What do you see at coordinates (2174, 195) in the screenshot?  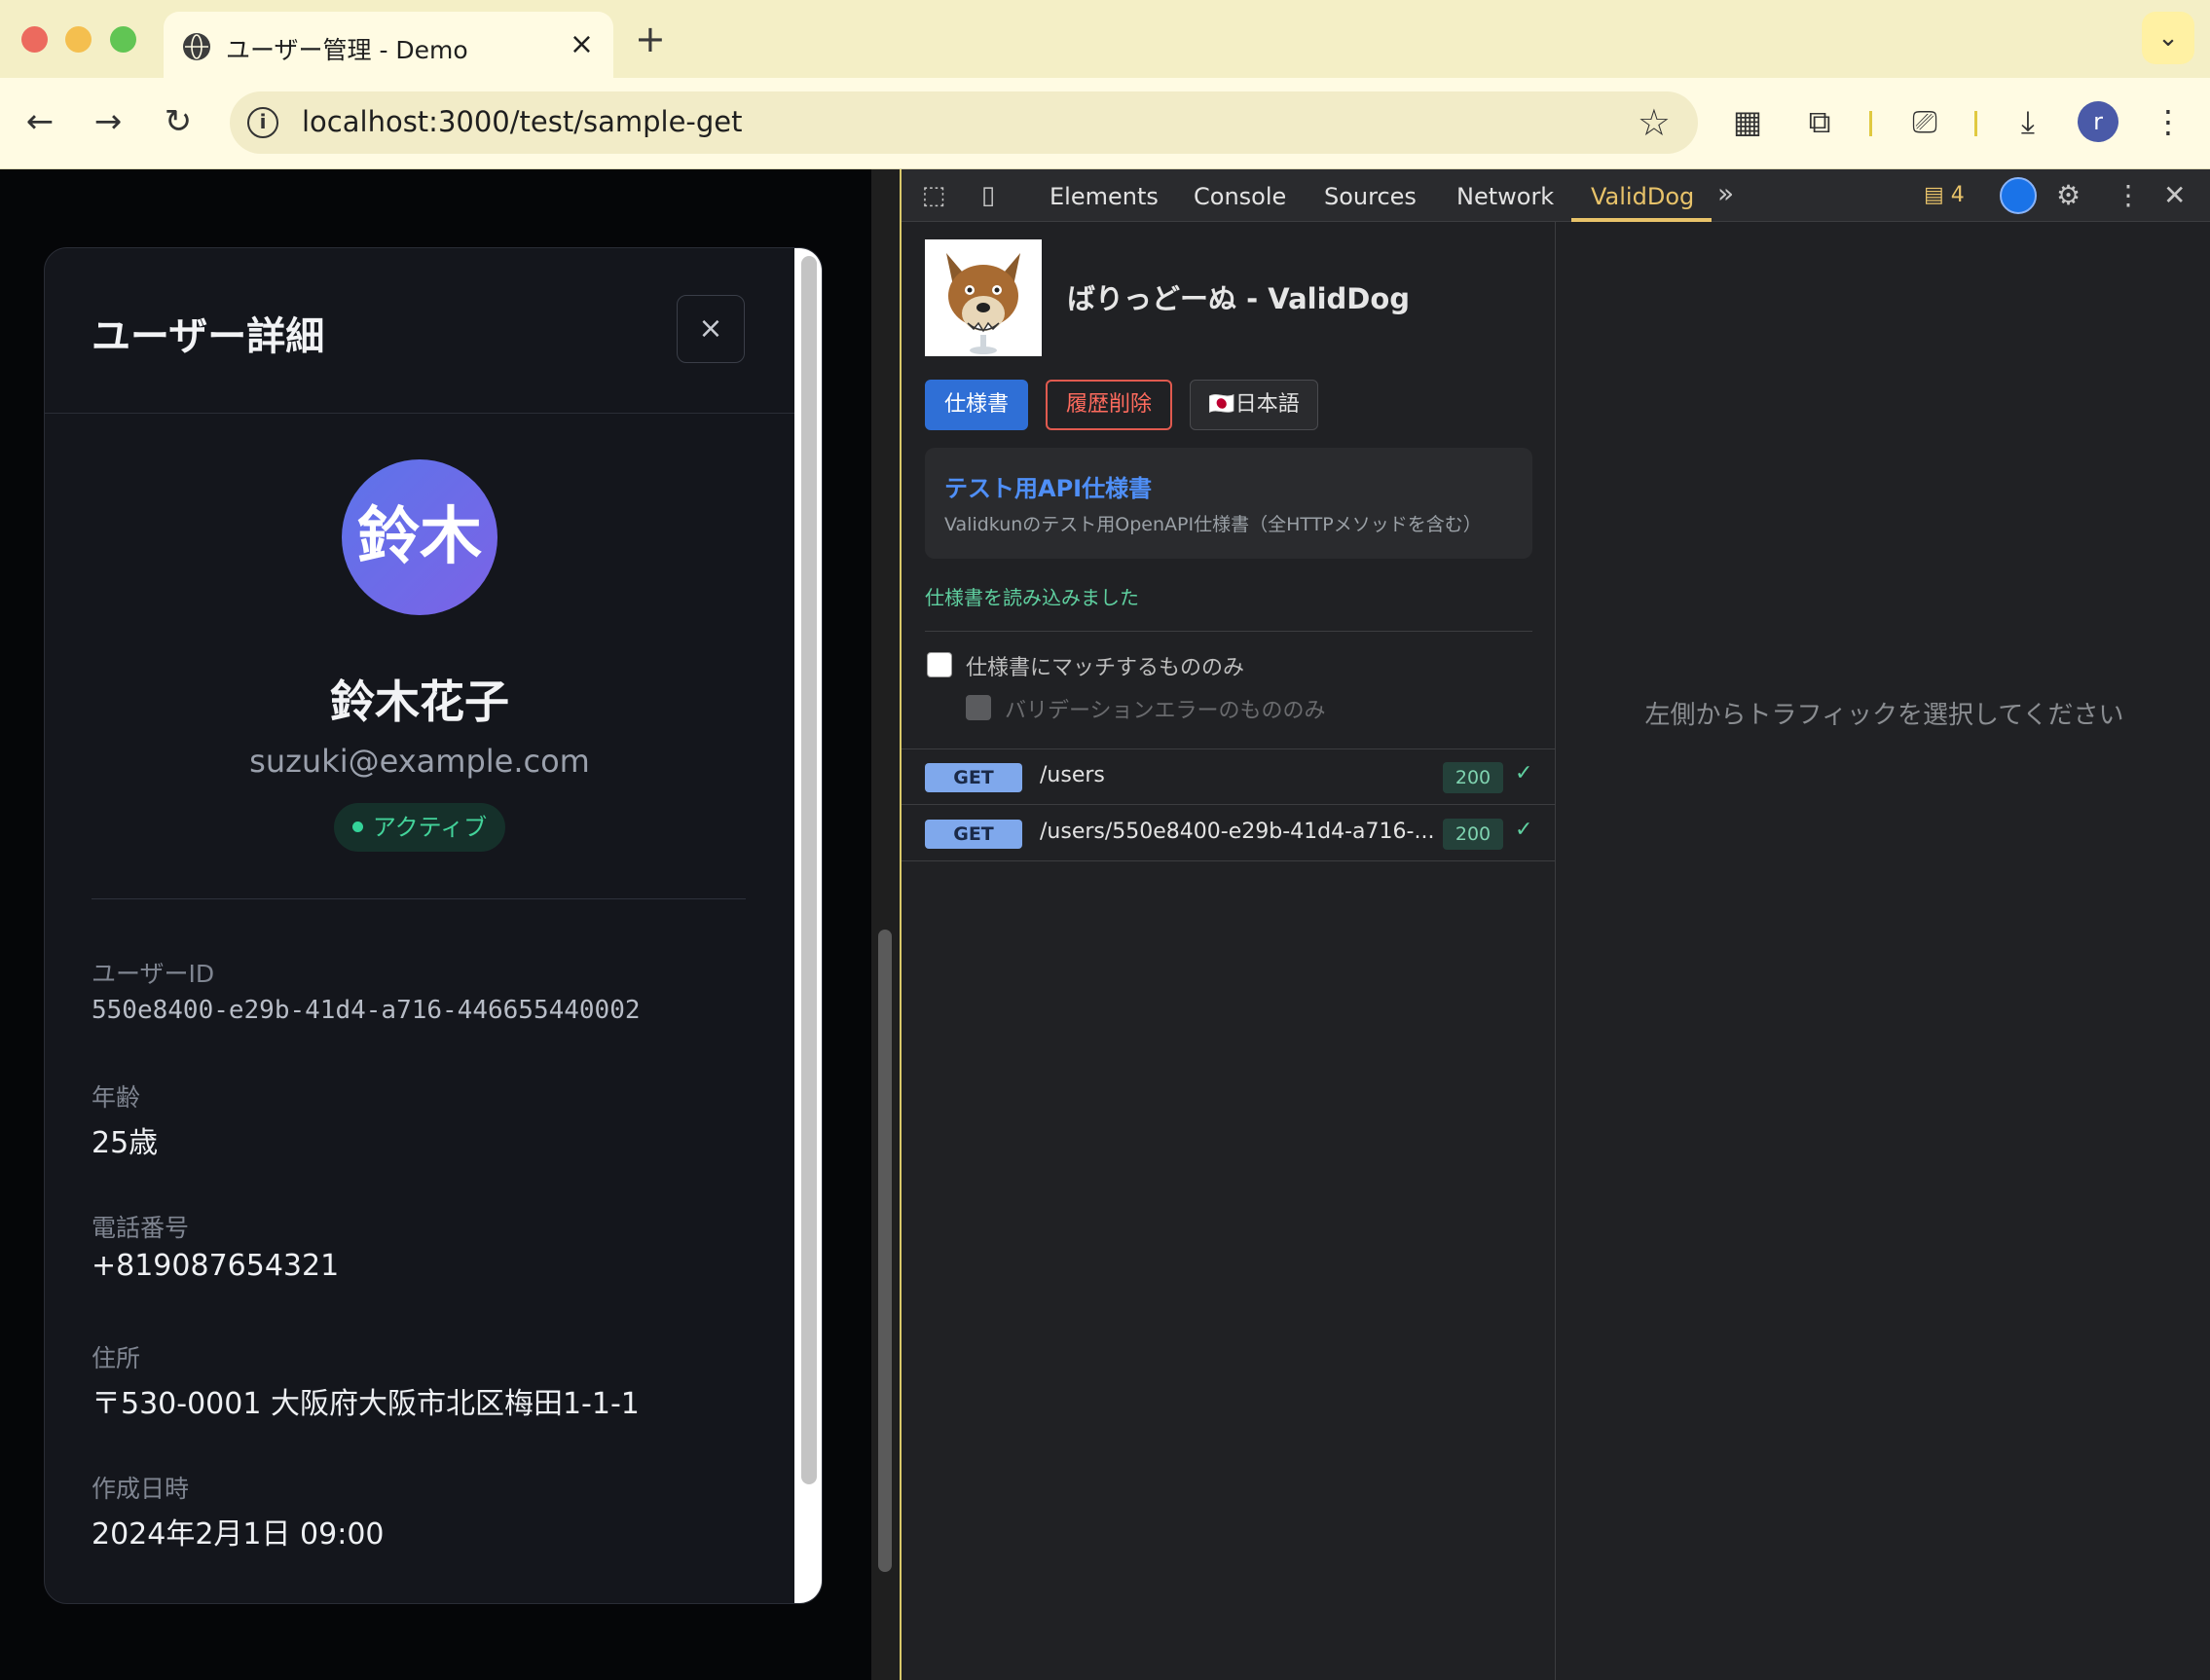 I see `devtools-close-icon: ✕` at bounding box center [2174, 195].